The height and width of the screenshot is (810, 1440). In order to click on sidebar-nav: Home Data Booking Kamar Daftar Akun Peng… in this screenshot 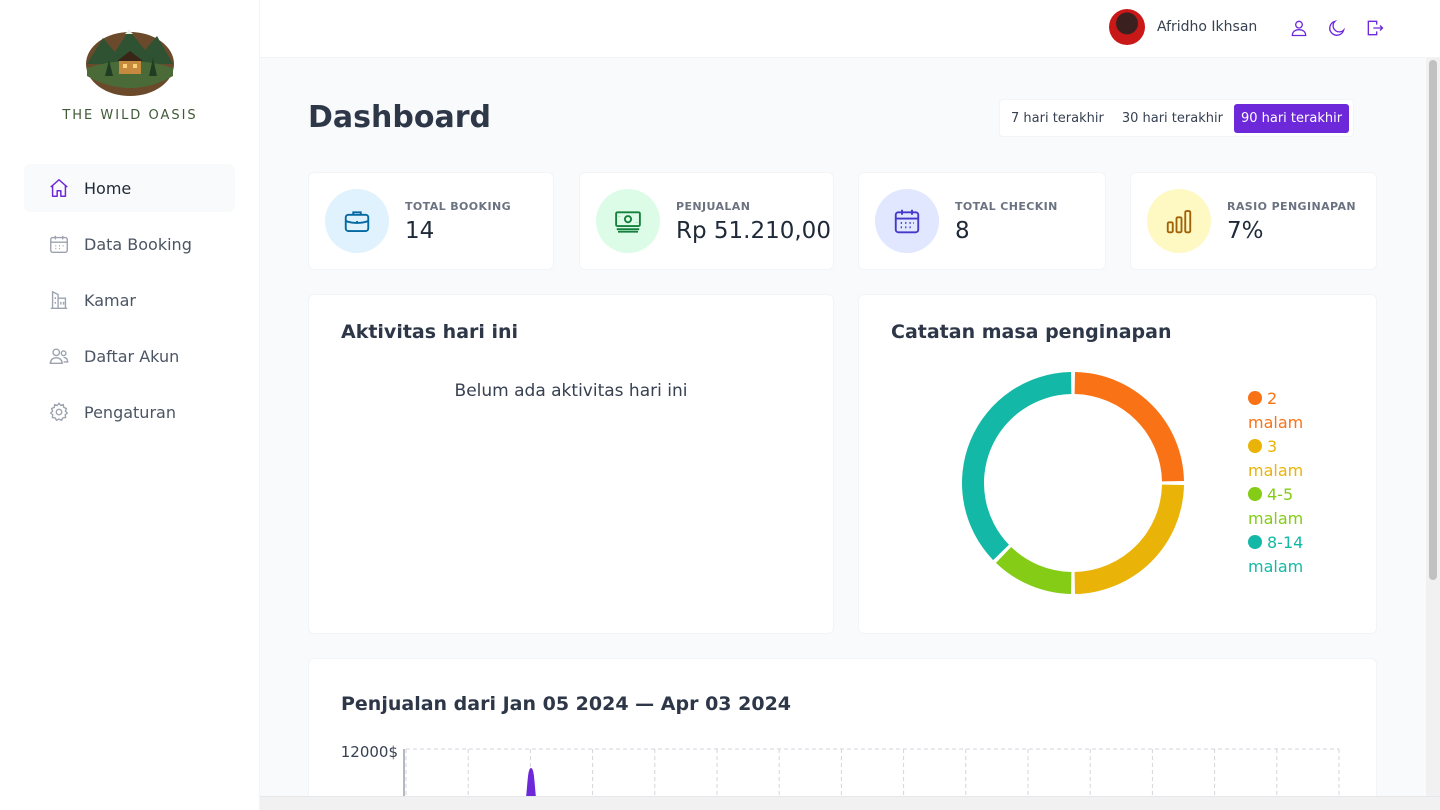, I will do `click(129, 304)`.